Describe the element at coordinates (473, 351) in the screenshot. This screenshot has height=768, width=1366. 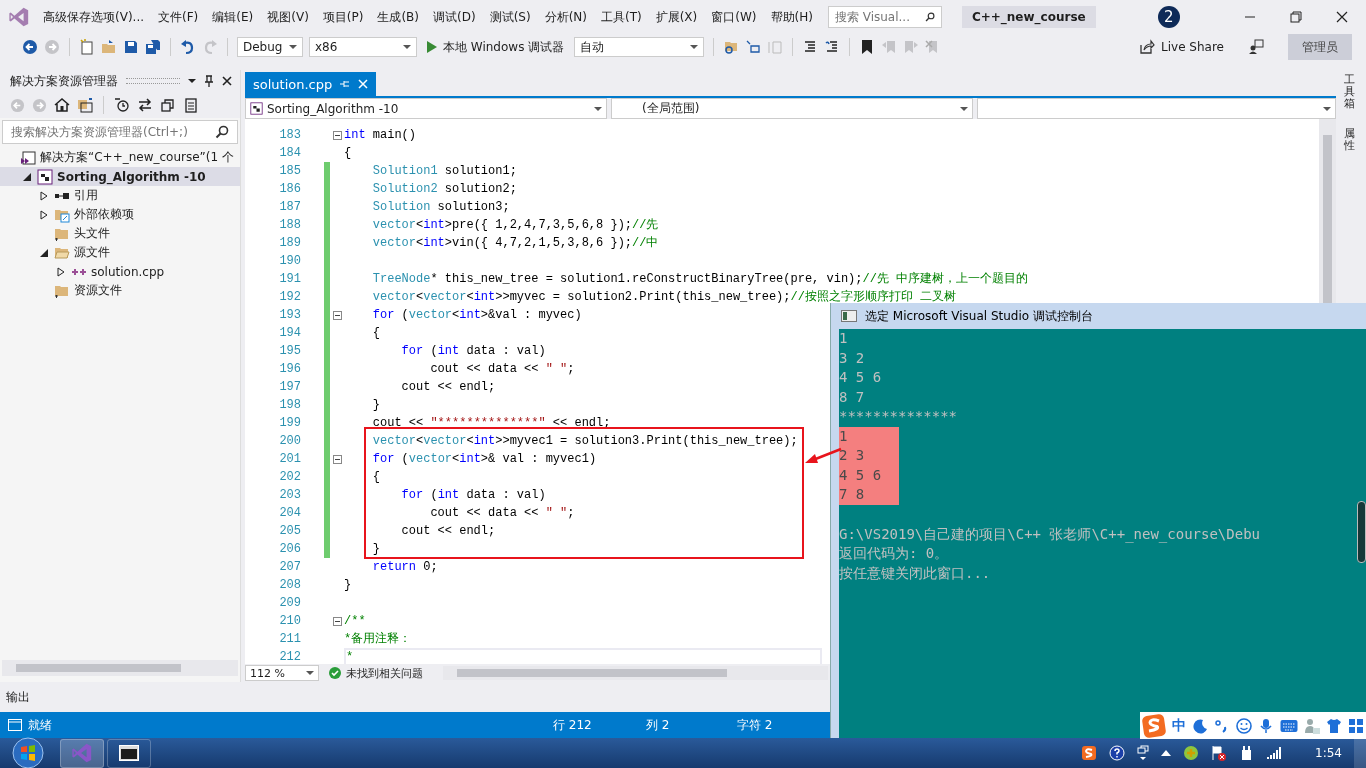
I see `code-line: for (int data : val)` at that location.